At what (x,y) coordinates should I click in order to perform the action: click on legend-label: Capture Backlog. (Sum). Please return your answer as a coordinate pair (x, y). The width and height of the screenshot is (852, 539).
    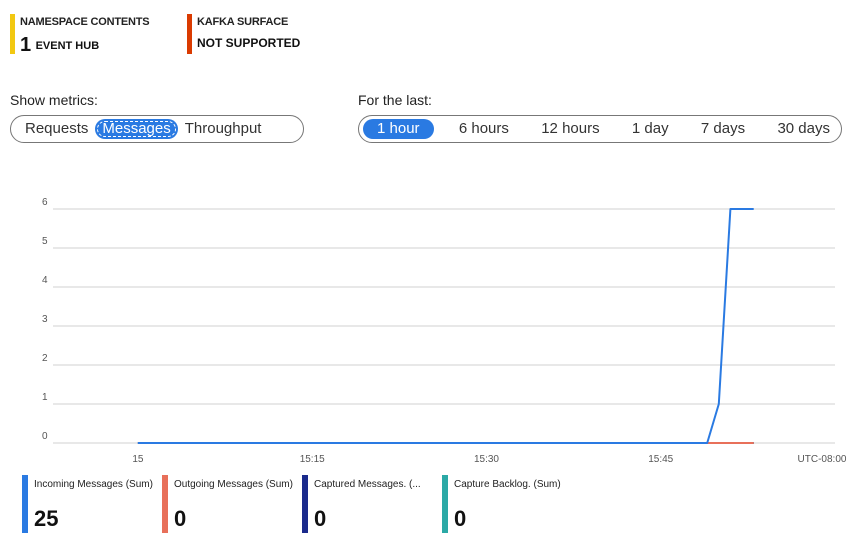
    Looking at the image, I should click on (507, 484).